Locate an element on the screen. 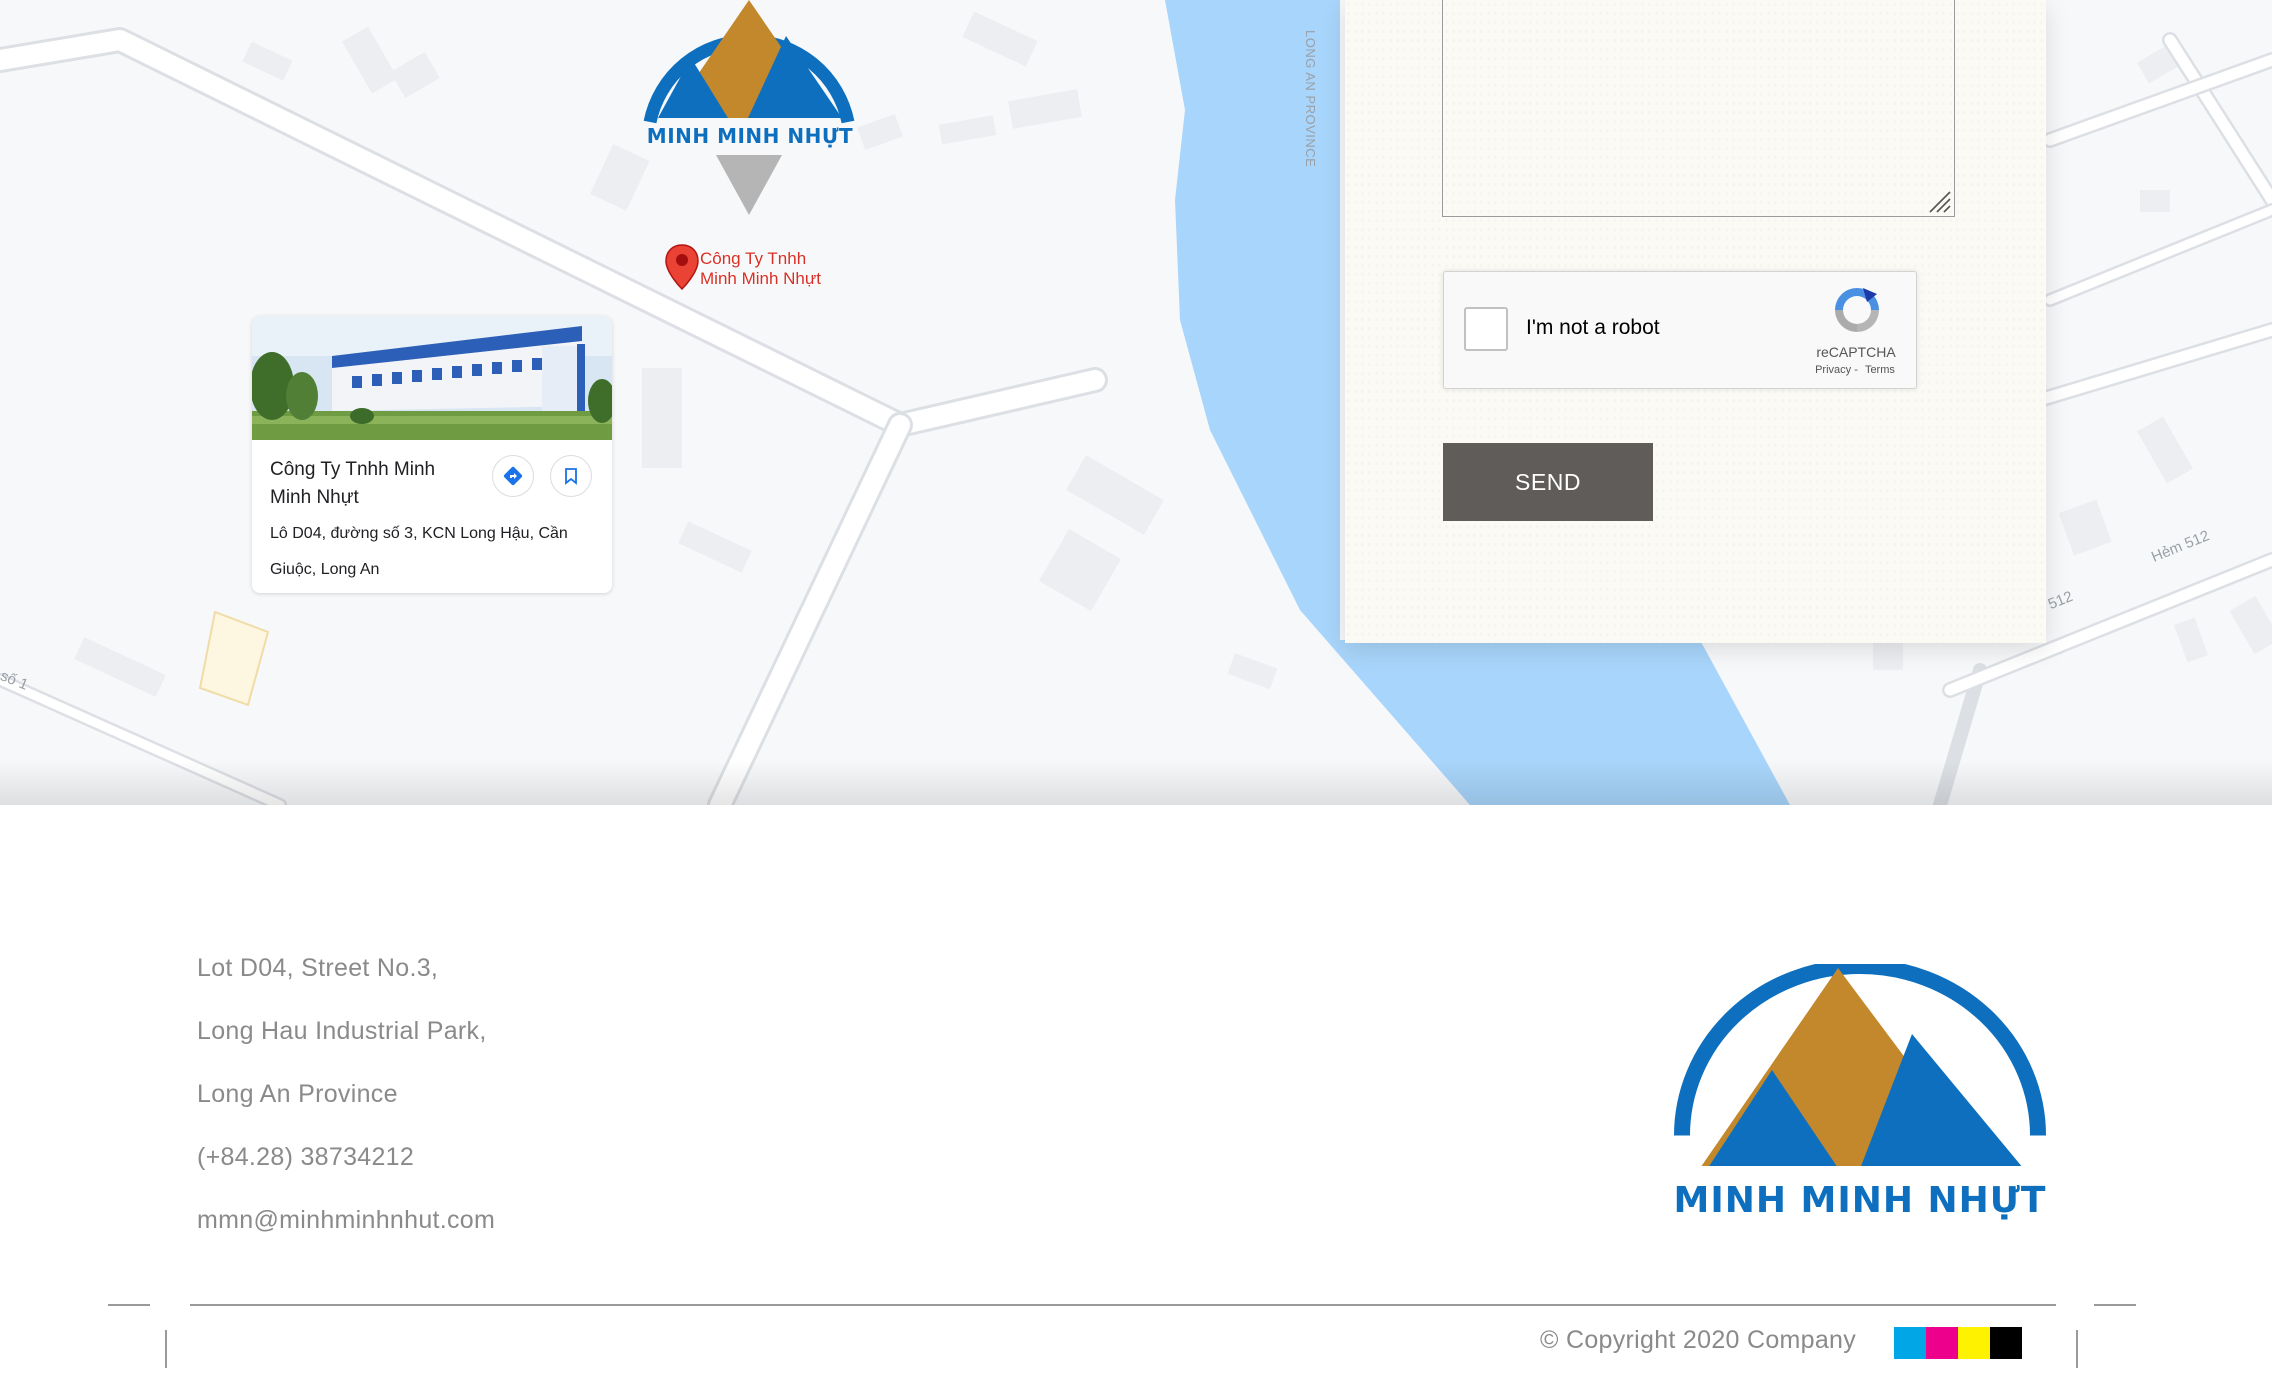  map-logo-marker is located at coordinates (749, 109).